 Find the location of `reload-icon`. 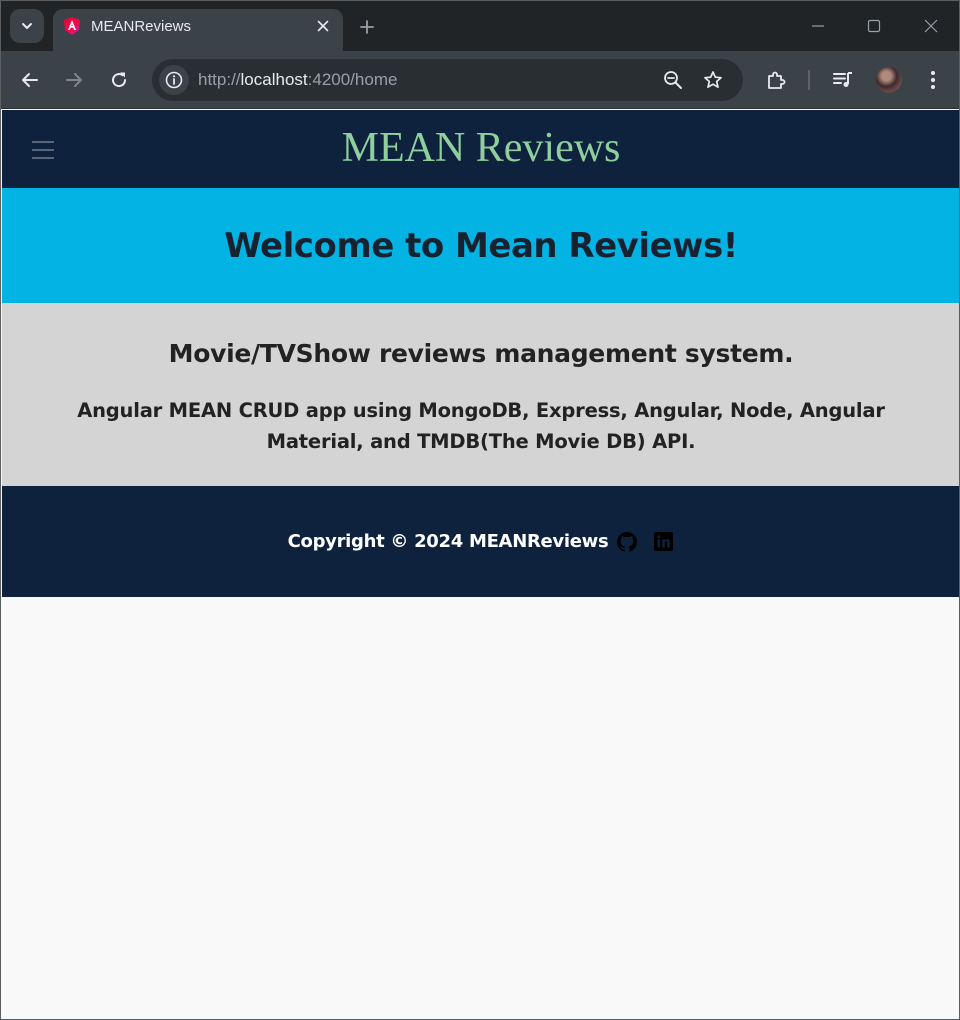

reload-icon is located at coordinates (119, 80).